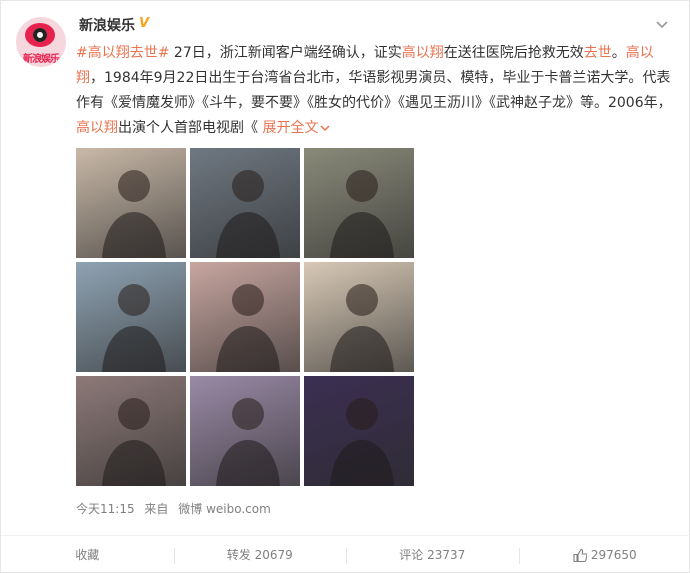 The height and width of the screenshot is (573, 690). What do you see at coordinates (618, 53) in the screenshot?
I see `post-text-segment: 。` at bounding box center [618, 53].